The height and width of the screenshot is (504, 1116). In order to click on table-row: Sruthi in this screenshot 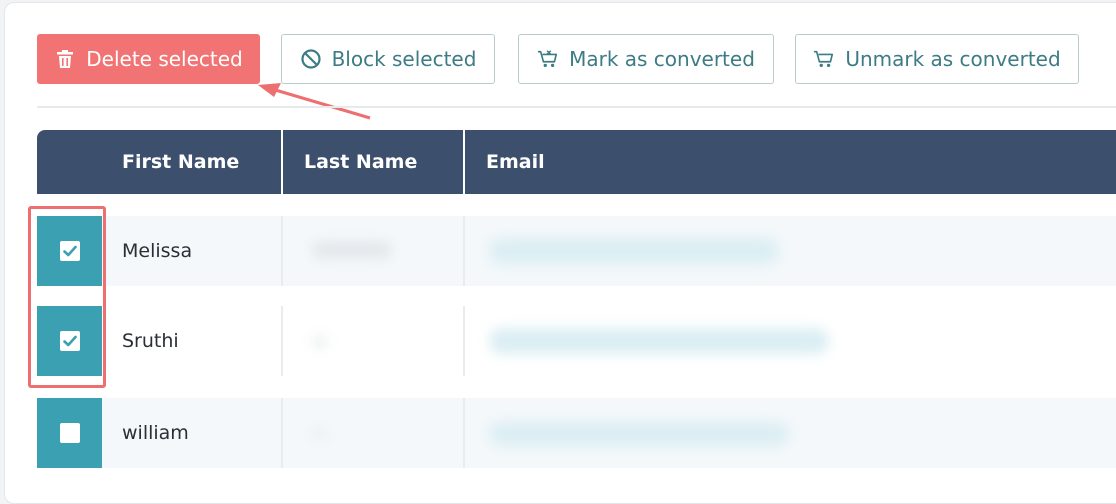, I will do `click(576, 341)`.